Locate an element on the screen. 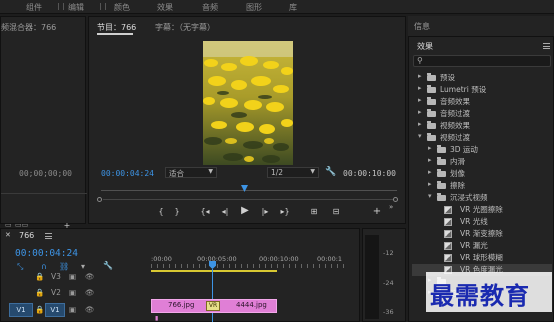 The height and width of the screenshot is (322, 554). program-timecode-current: 00:00:04:24 is located at coordinates (127, 173).